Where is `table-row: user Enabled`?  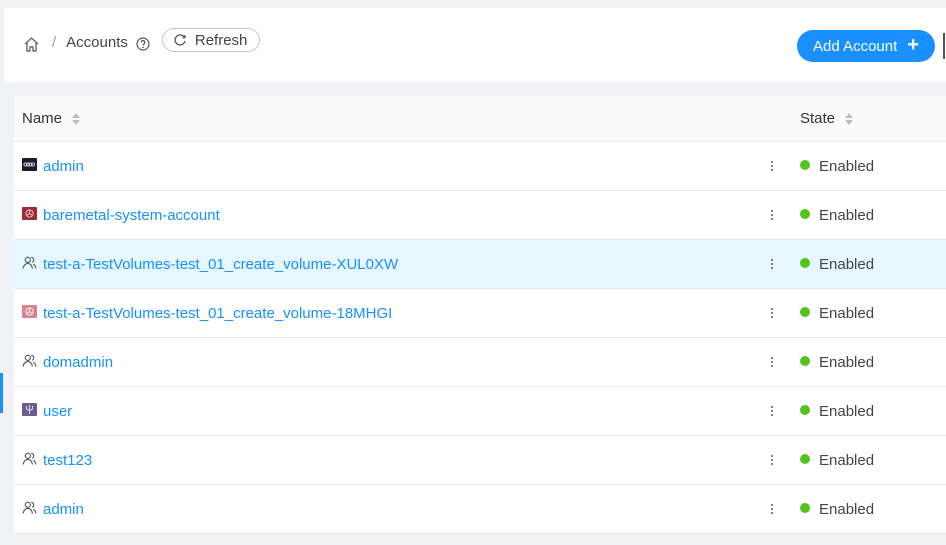 table-row: user Enabled is located at coordinates (480, 411).